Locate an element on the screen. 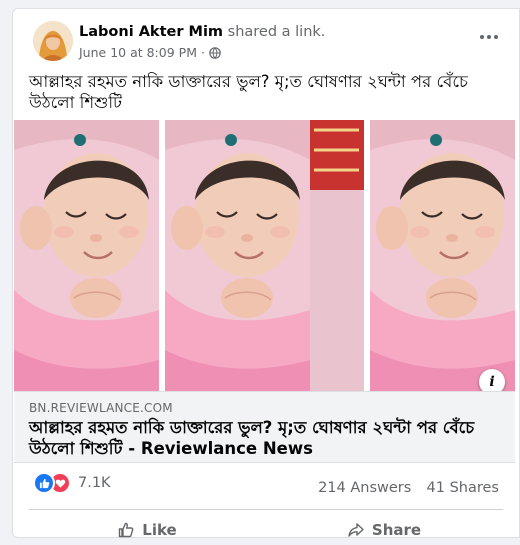 The width and height of the screenshot is (520, 545). divider is located at coordinates (266, 509).